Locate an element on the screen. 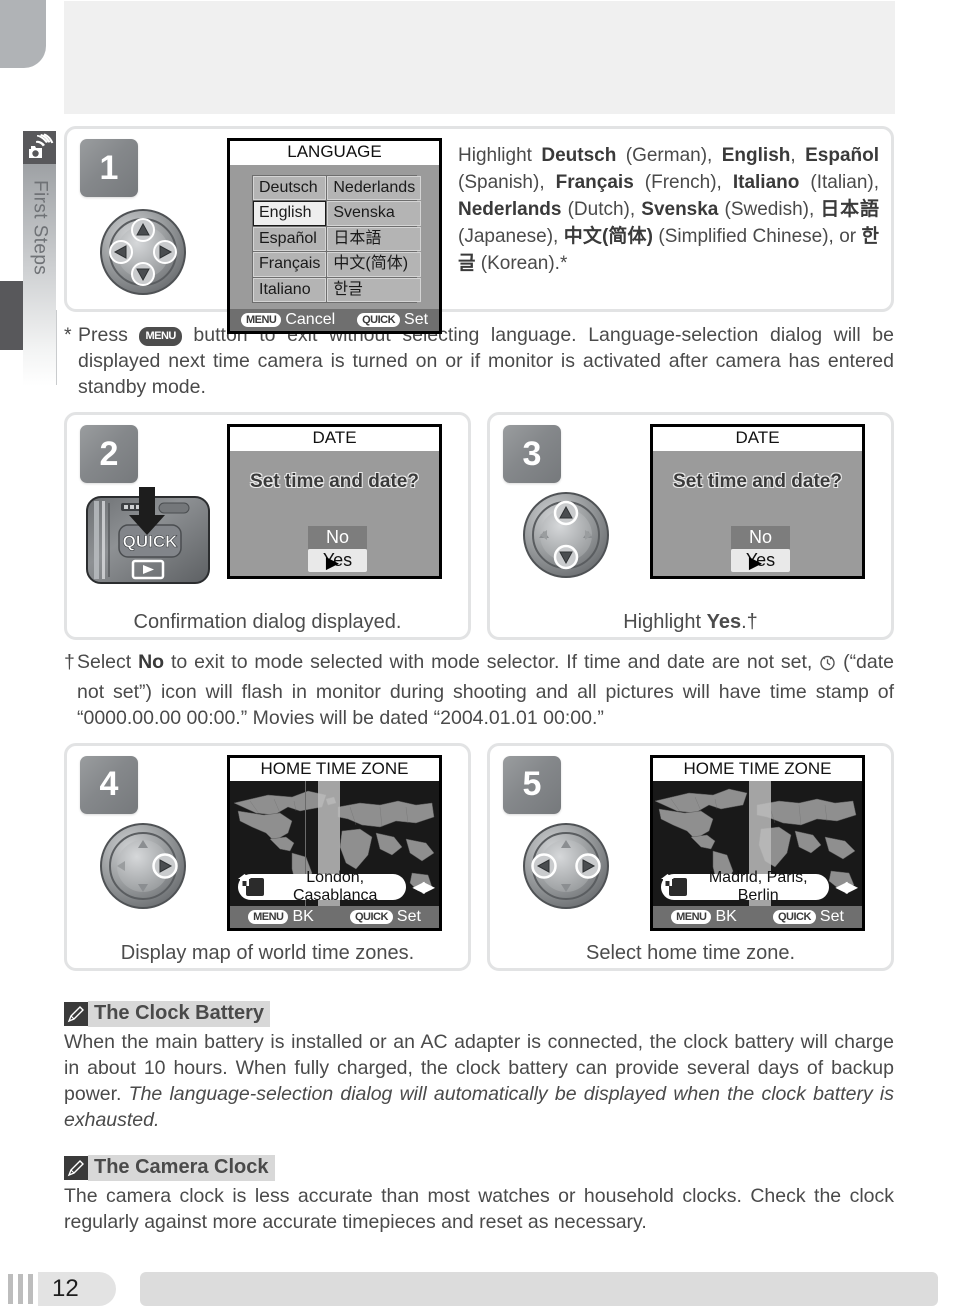 The width and height of the screenshot is (954, 1314). footer-strip is located at coordinates (539, 1289).